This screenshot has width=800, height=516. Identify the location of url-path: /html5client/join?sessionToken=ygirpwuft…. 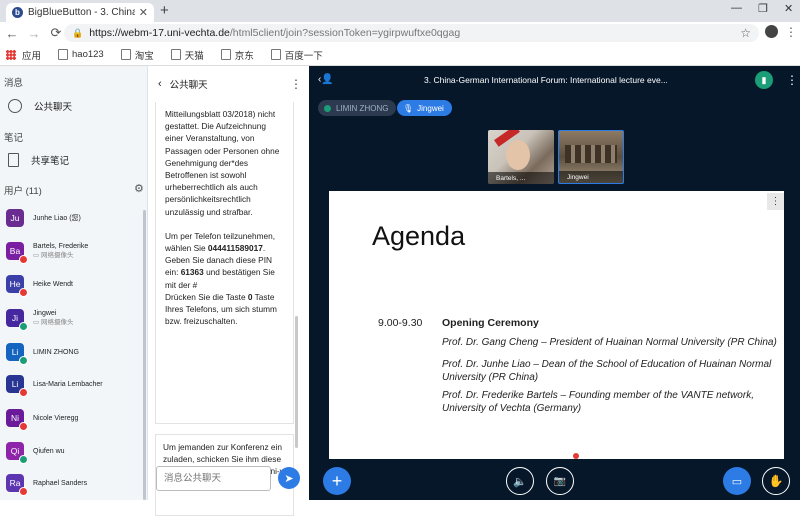
(345, 33).